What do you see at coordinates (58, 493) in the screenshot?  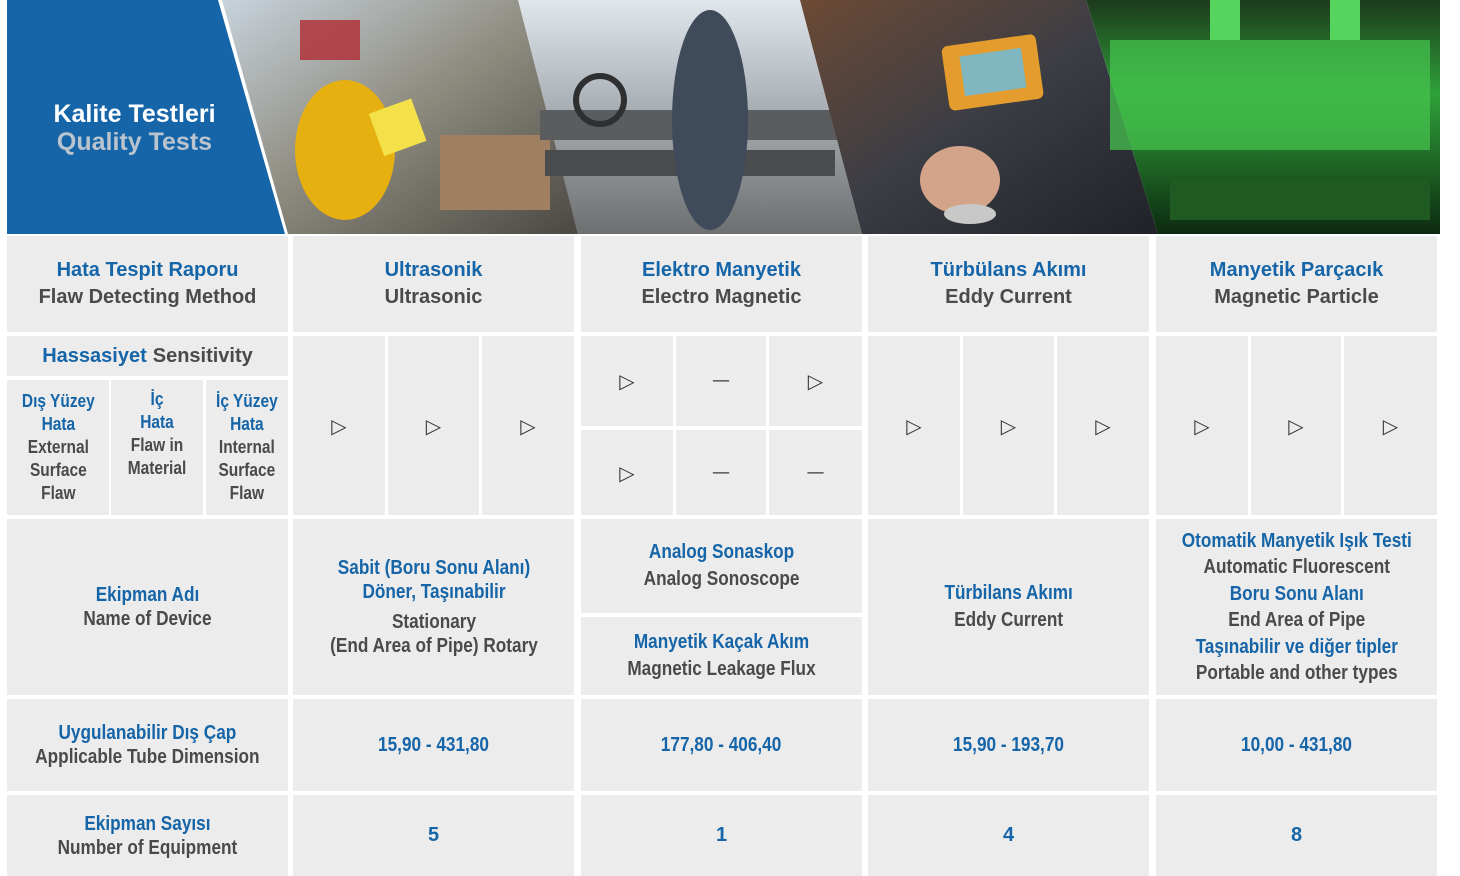 I see `sub-en3: Flaw` at bounding box center [58, 493].